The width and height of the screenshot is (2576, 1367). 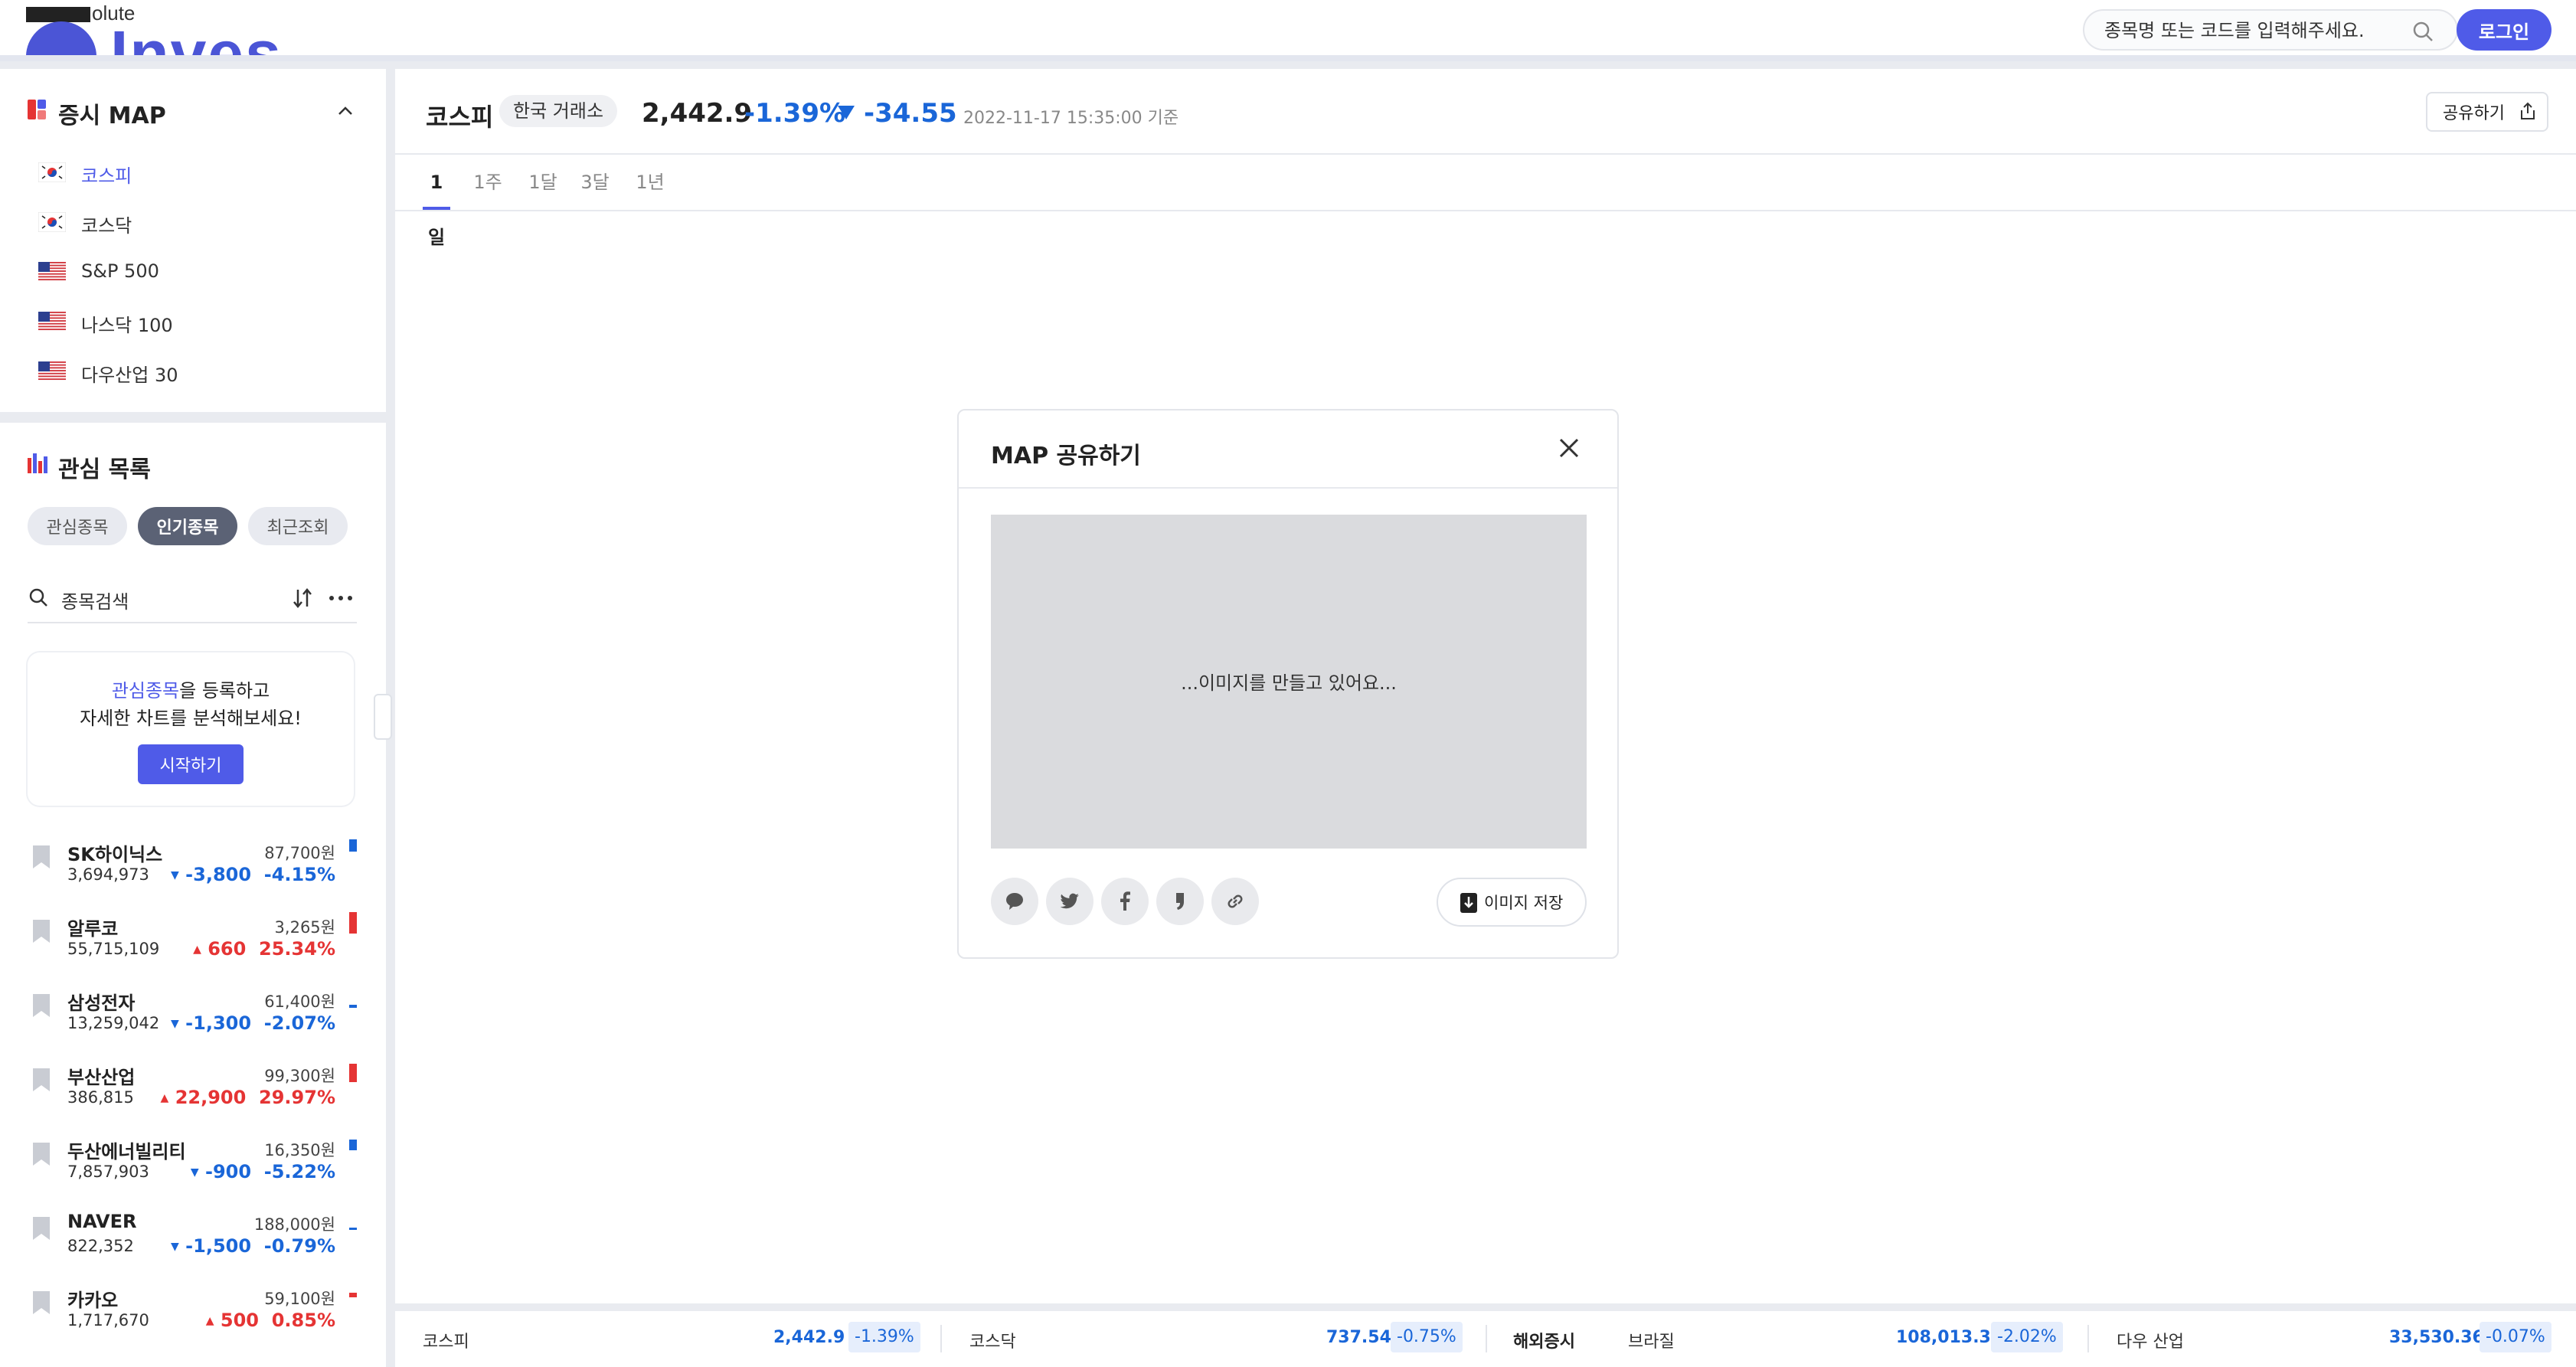 I want to click on top-header: olute Invest 로그인, so click(x=1288, y=31).